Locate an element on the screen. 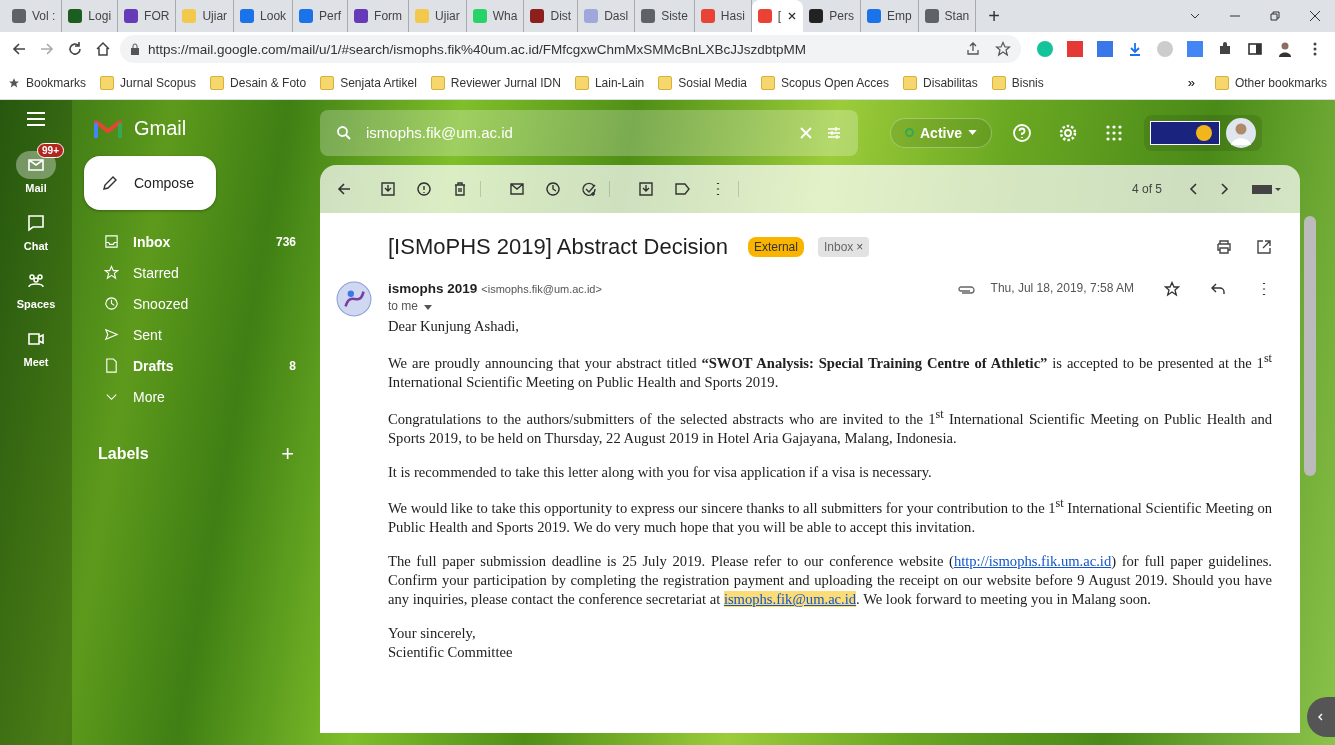 The height and width of the screenshot is (745, 1335). folder-item: Sent is located at coordinates (202, 334).